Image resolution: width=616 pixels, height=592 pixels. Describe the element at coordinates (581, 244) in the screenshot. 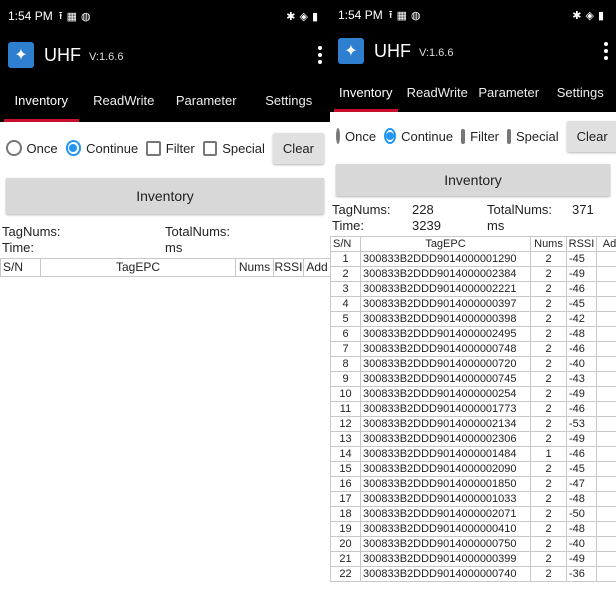

I see `col-rssi: RSSI` at that location.